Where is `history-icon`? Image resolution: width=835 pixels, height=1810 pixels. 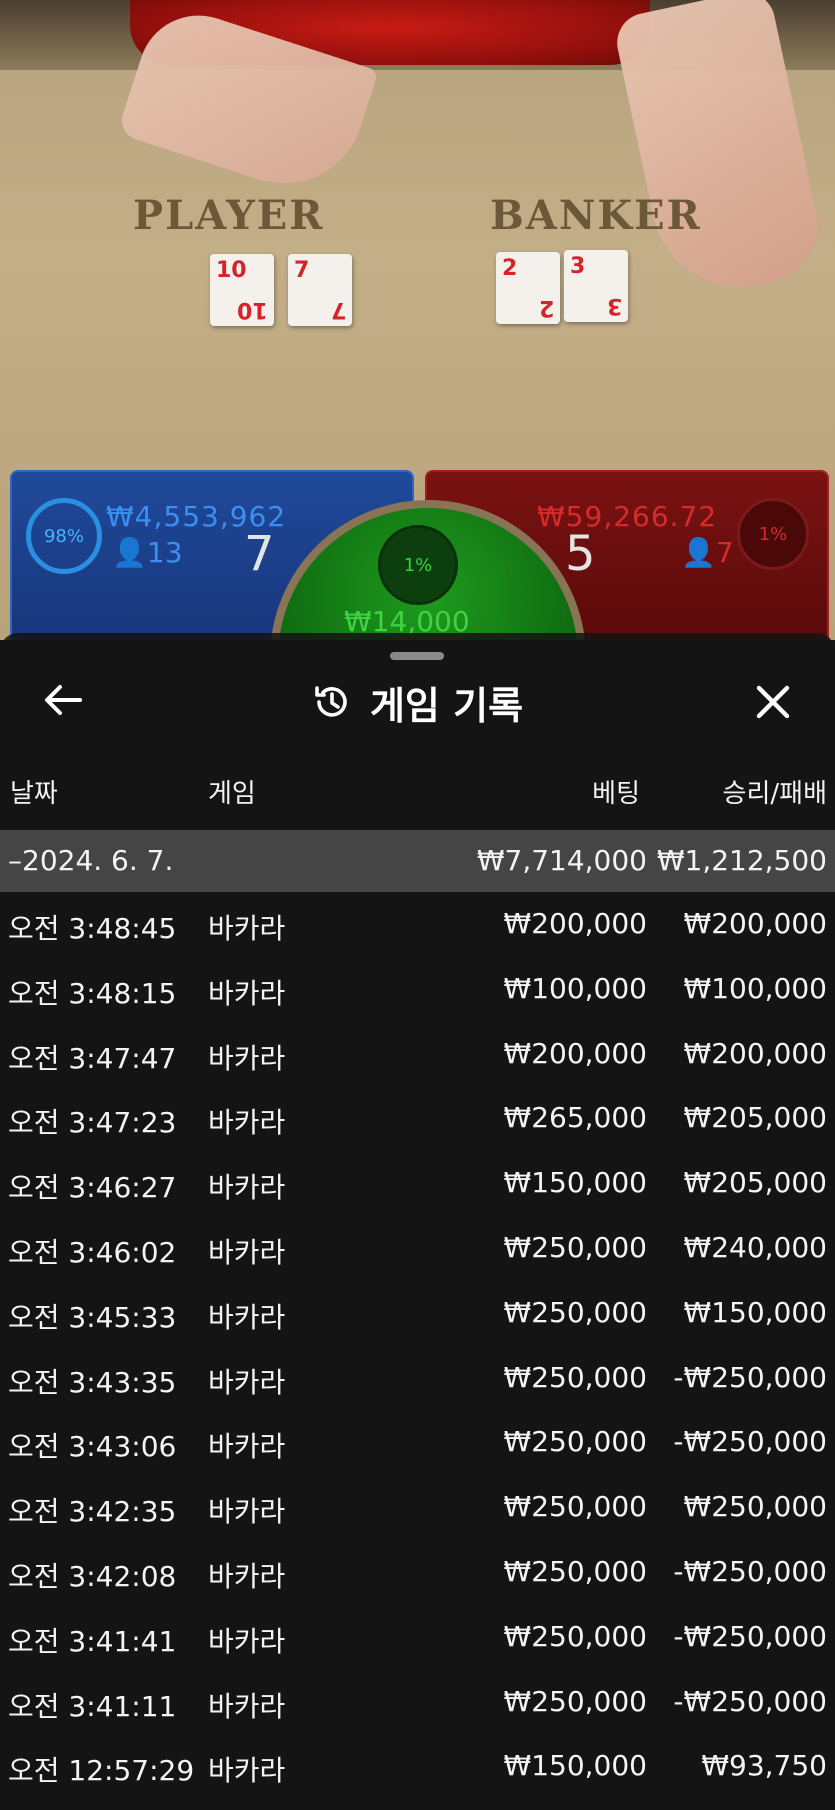 history-icon is located at coordinates (331, 701).